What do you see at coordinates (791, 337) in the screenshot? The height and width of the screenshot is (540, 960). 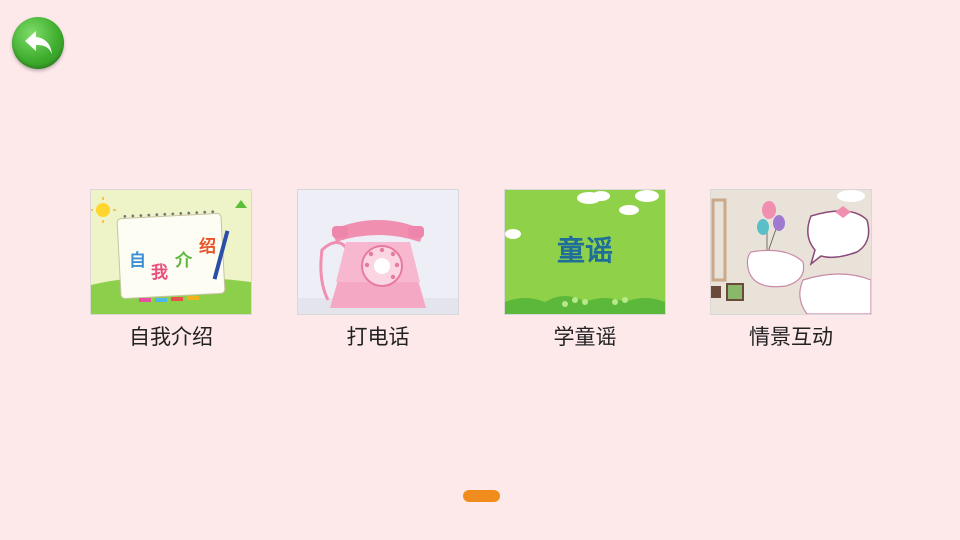 I see `card-label: 情景互动` at bounding box center [791, 337].